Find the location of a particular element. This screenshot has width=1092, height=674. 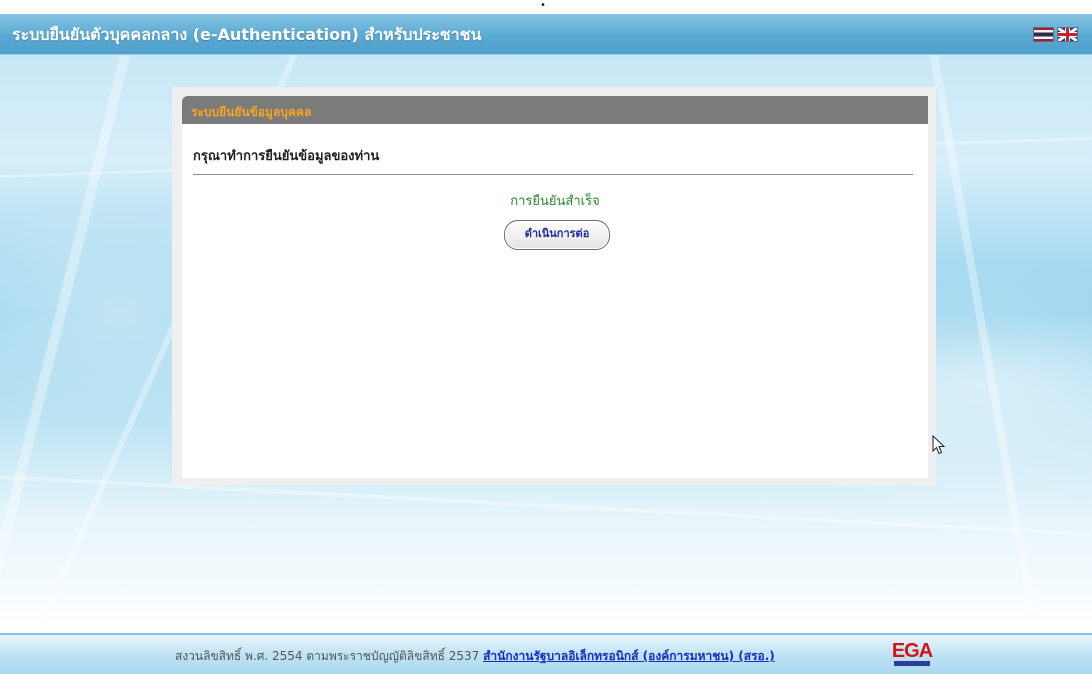

language-switcher is located at coordinates (1055, 34).